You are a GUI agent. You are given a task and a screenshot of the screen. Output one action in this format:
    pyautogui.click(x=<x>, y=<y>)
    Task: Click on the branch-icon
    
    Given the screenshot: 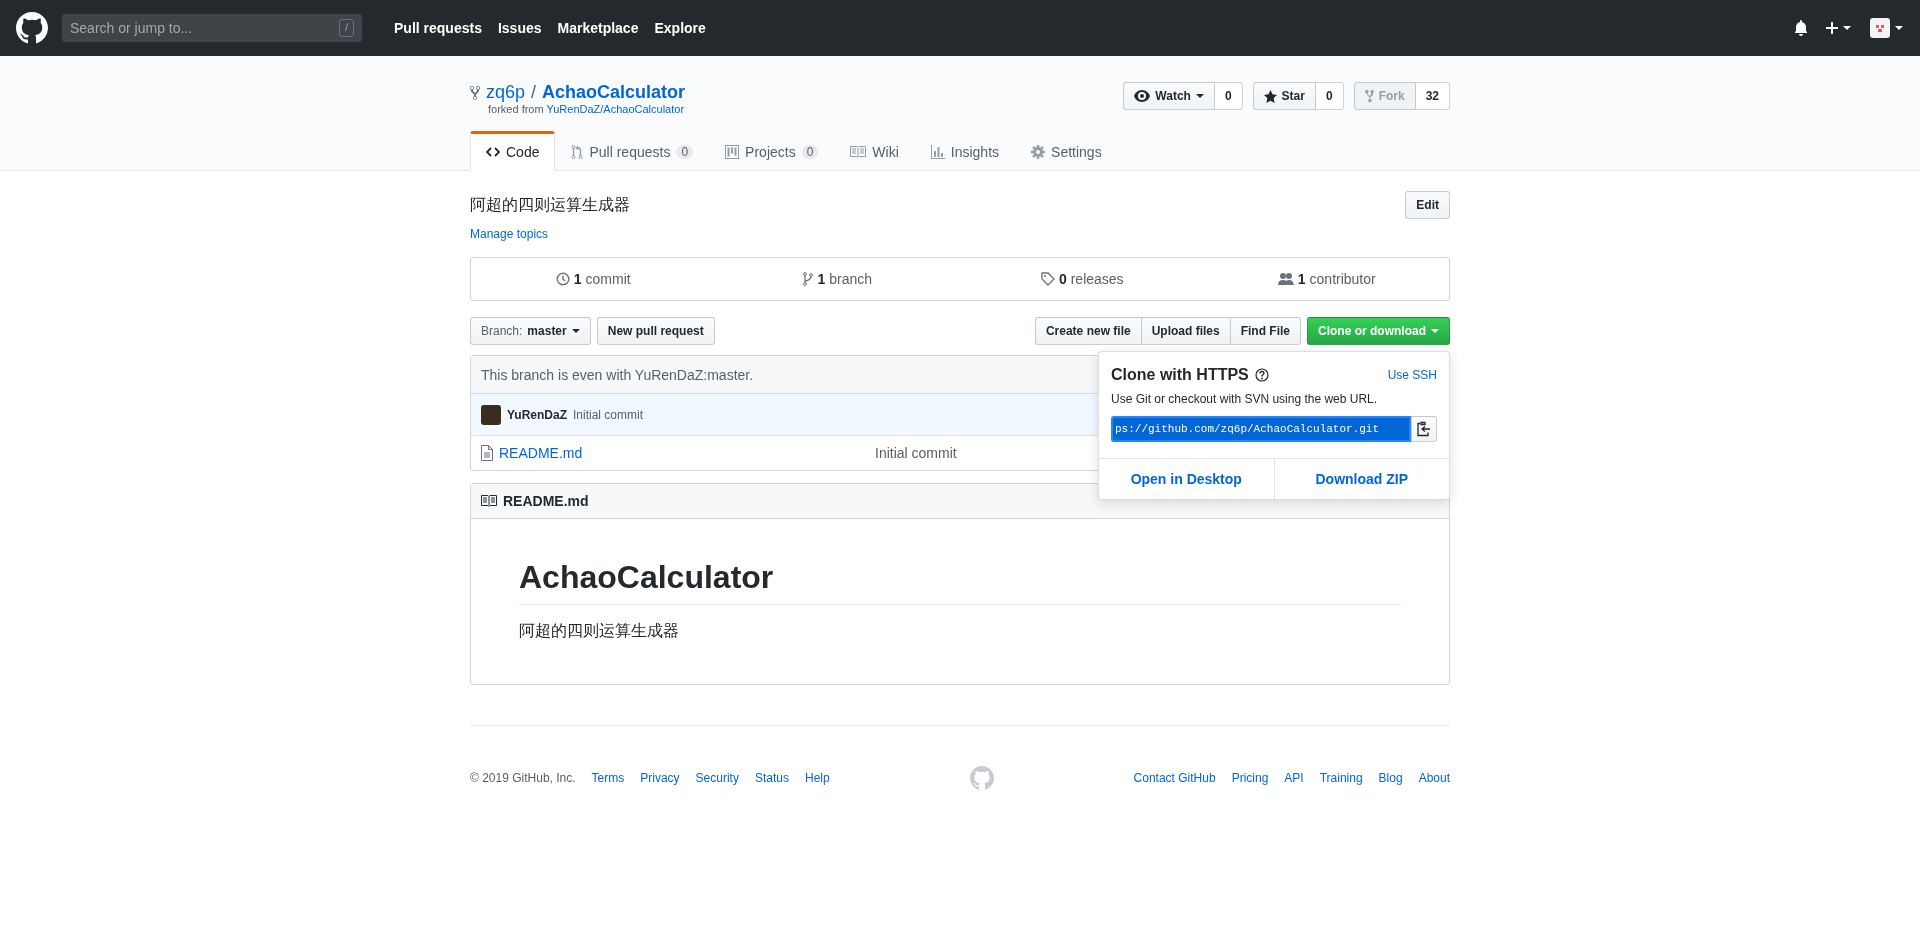 What is the action you would take?
    pyautogui.click(x=808, y=279)
    